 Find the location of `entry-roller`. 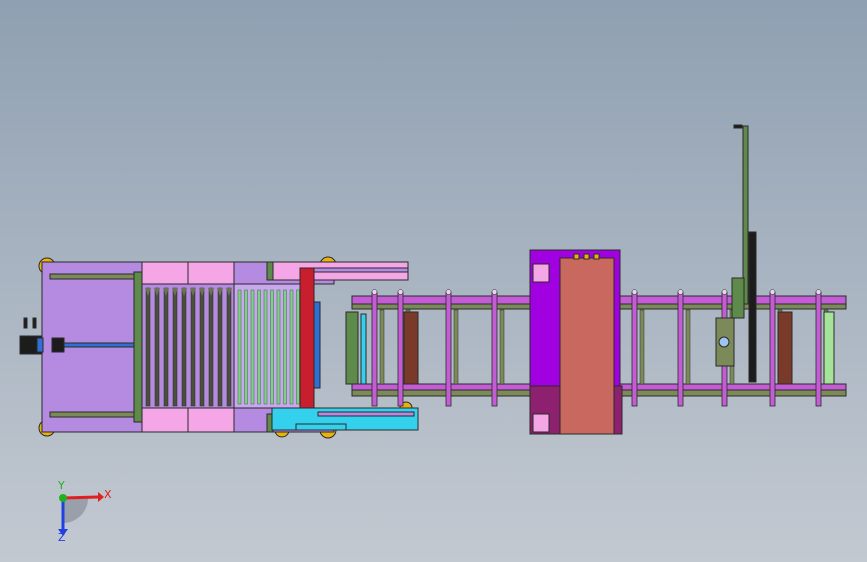

entry-roller is located at coordinates (363, 349).